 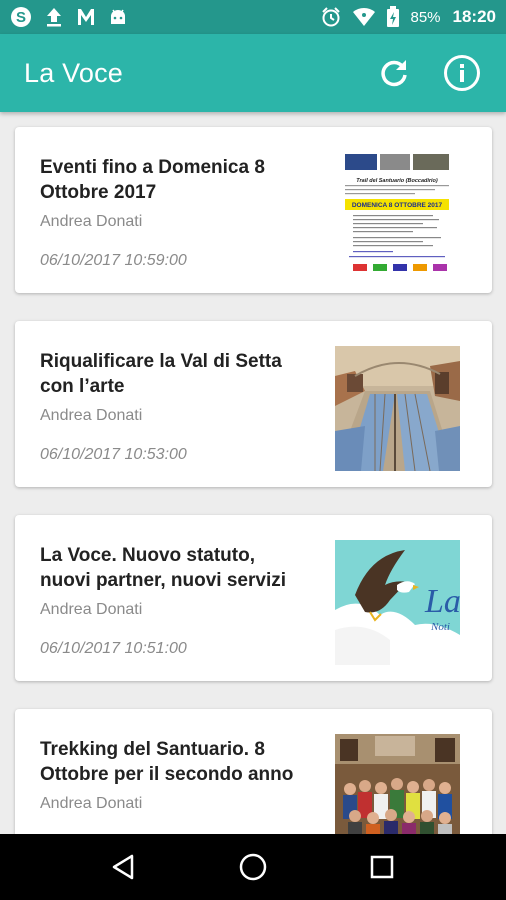 What do you see at coordinates (253, 73) in the screenshot?
I see `app-bar: La Voce` at bounding box center [253, 73].